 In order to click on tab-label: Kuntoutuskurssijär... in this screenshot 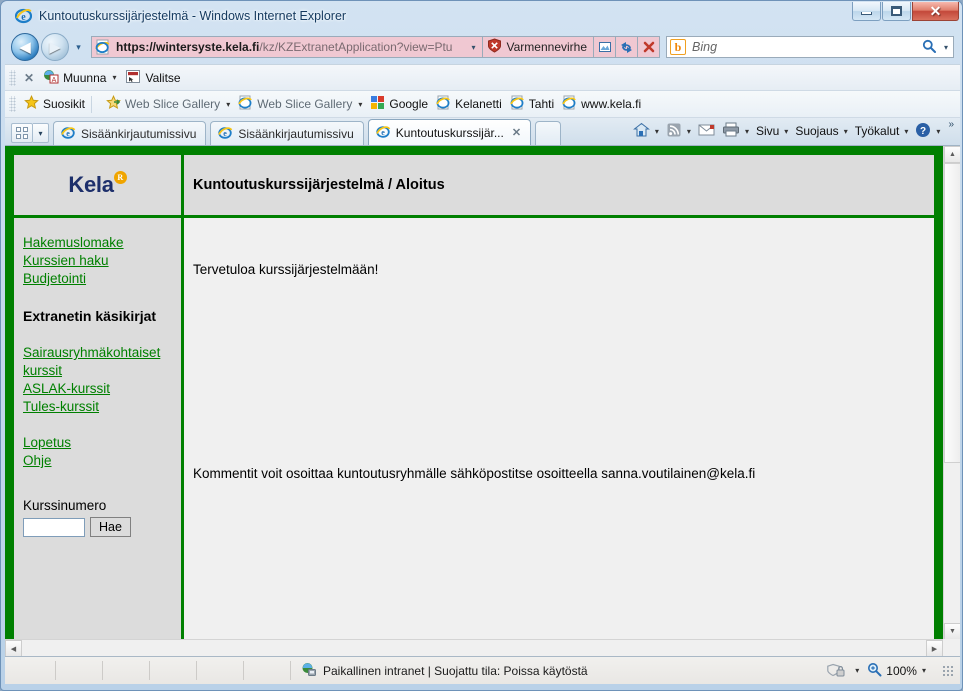, I will do `click(449, 132)`.